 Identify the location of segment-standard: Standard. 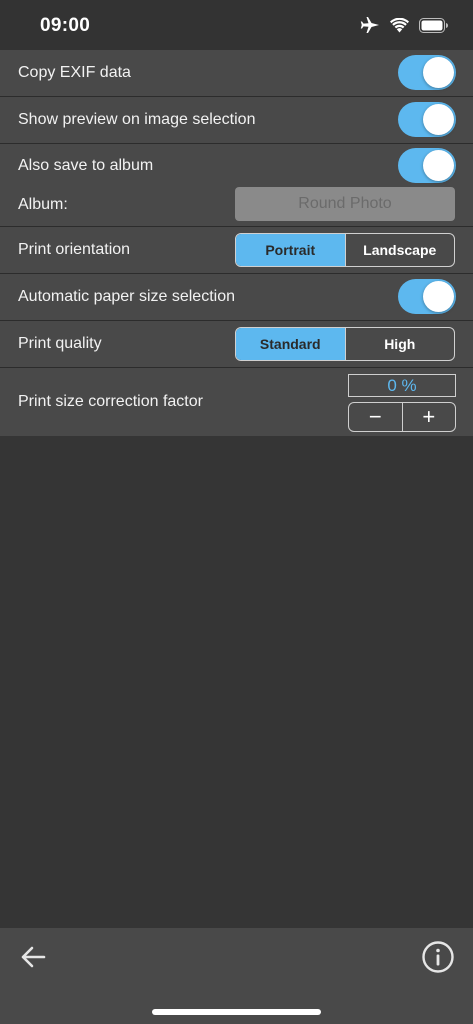
(290, 344).